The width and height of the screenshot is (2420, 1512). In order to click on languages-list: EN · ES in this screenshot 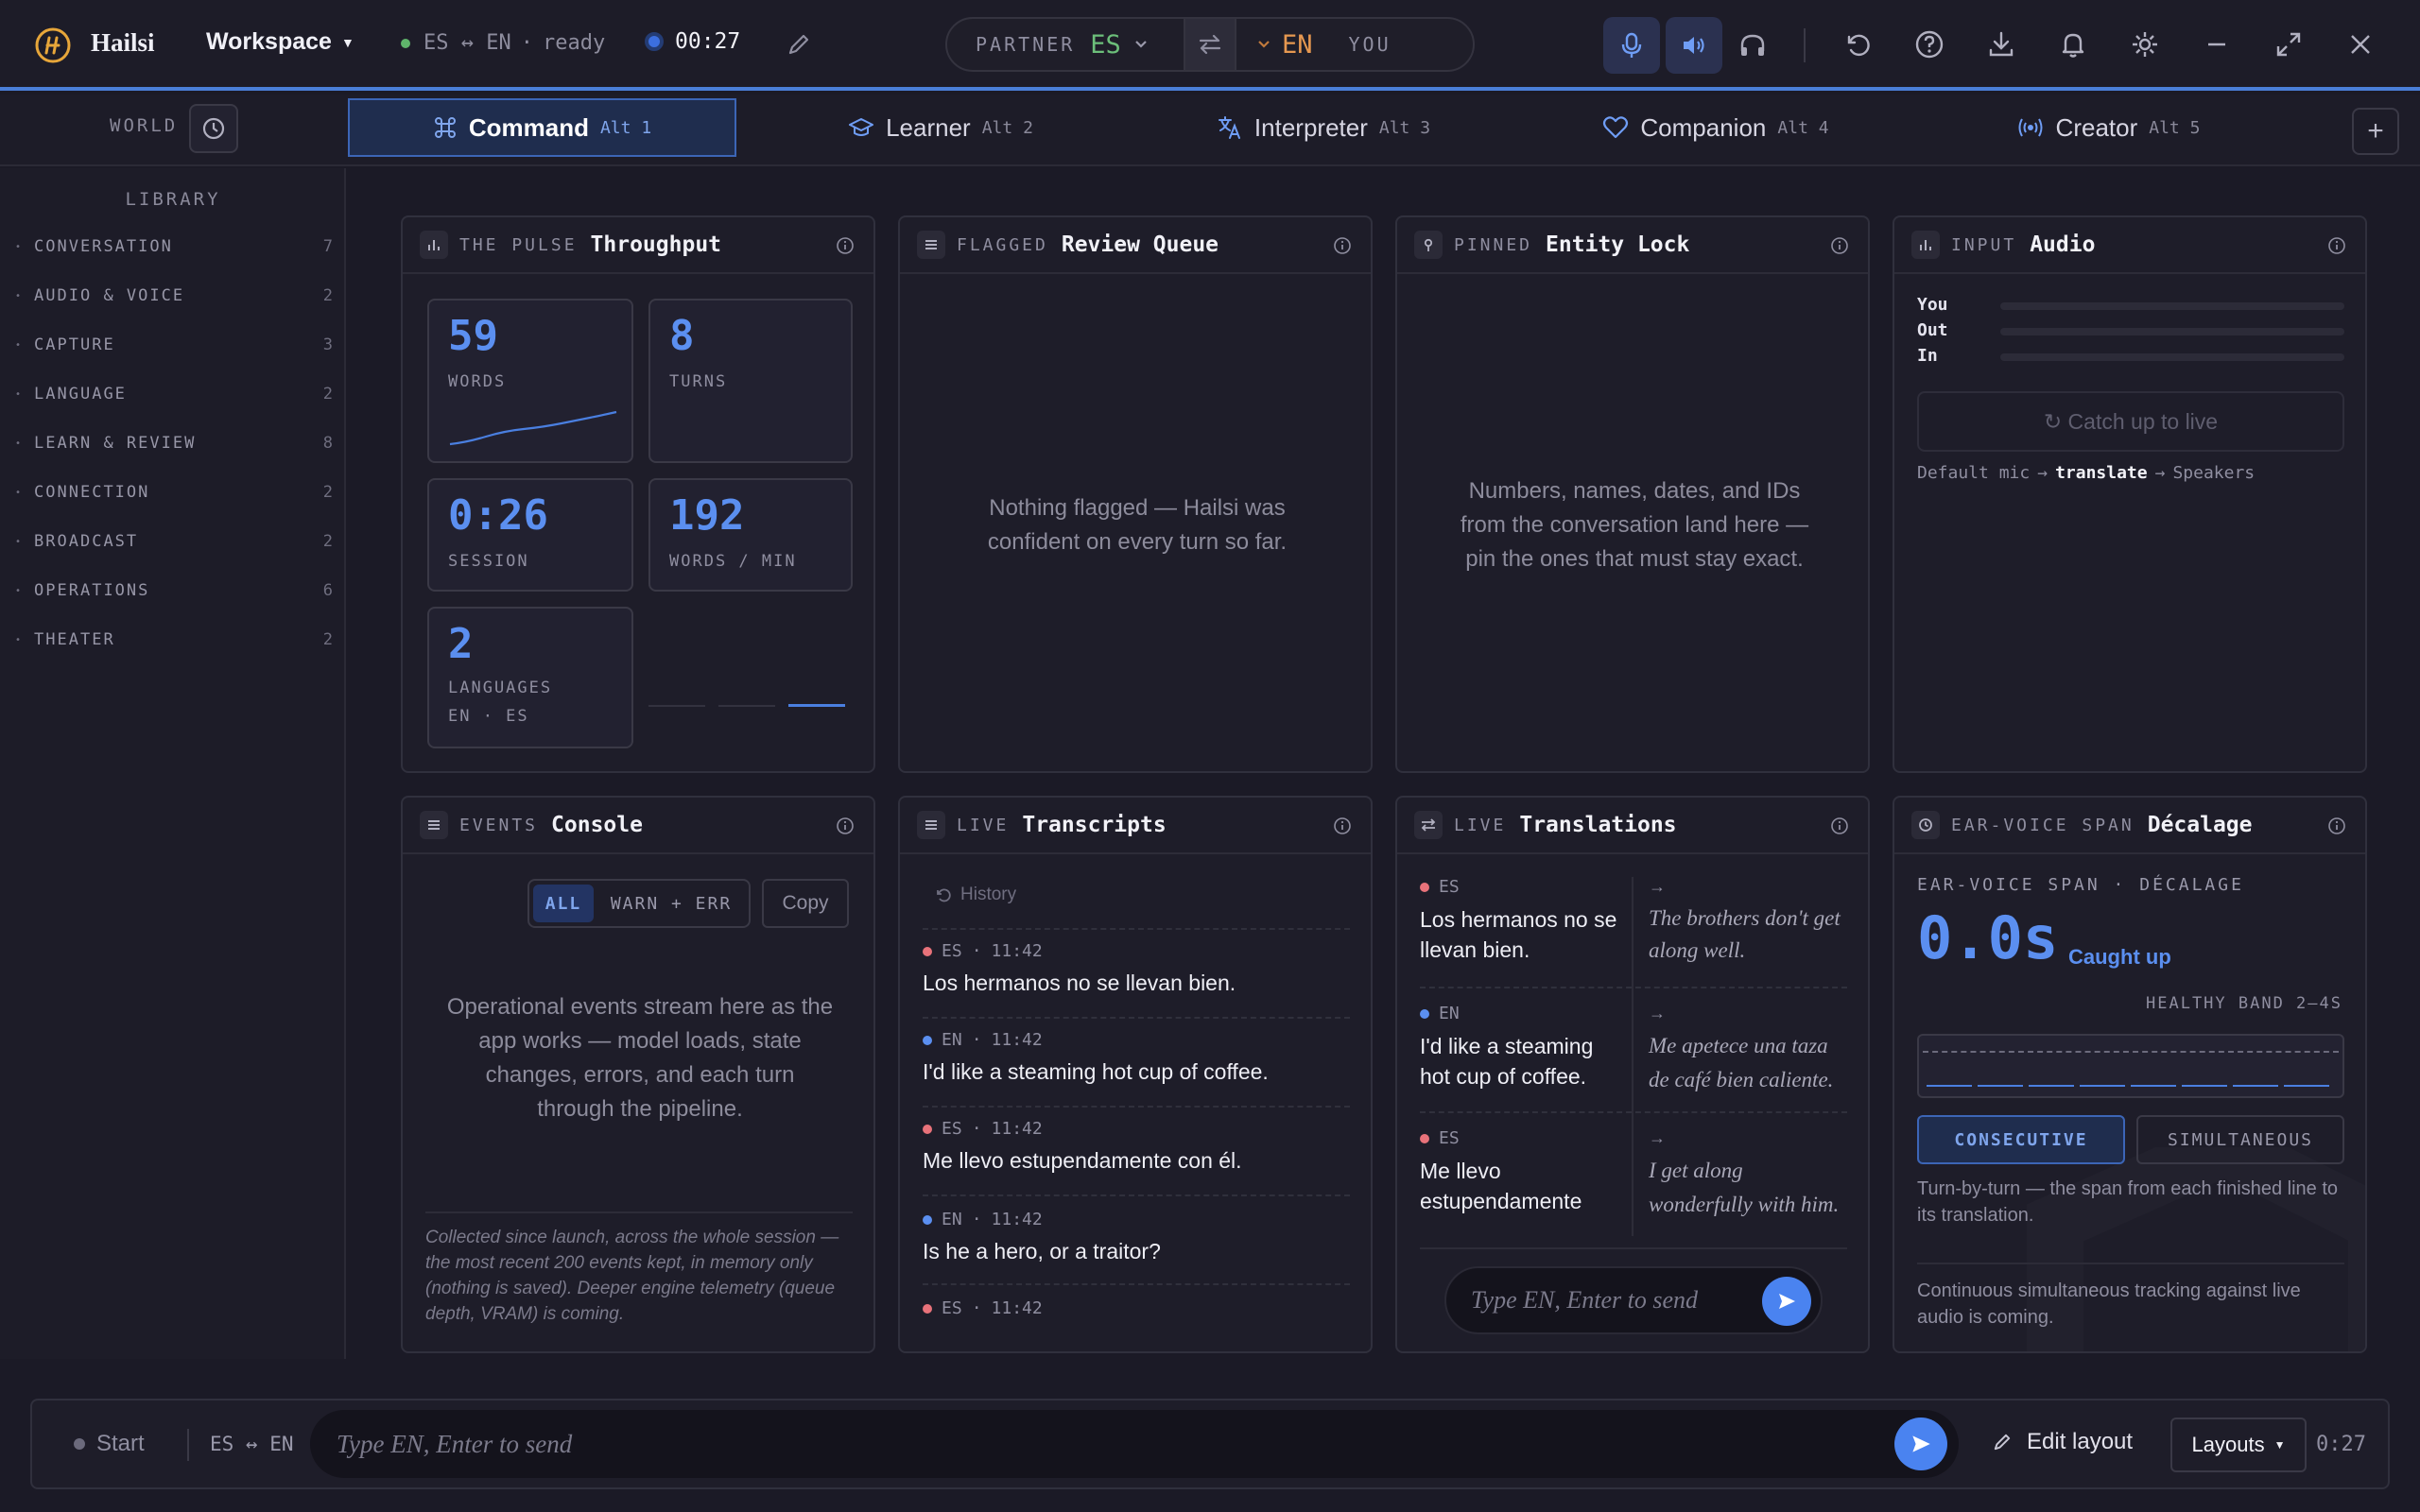, I will do `click(488, 716)`.